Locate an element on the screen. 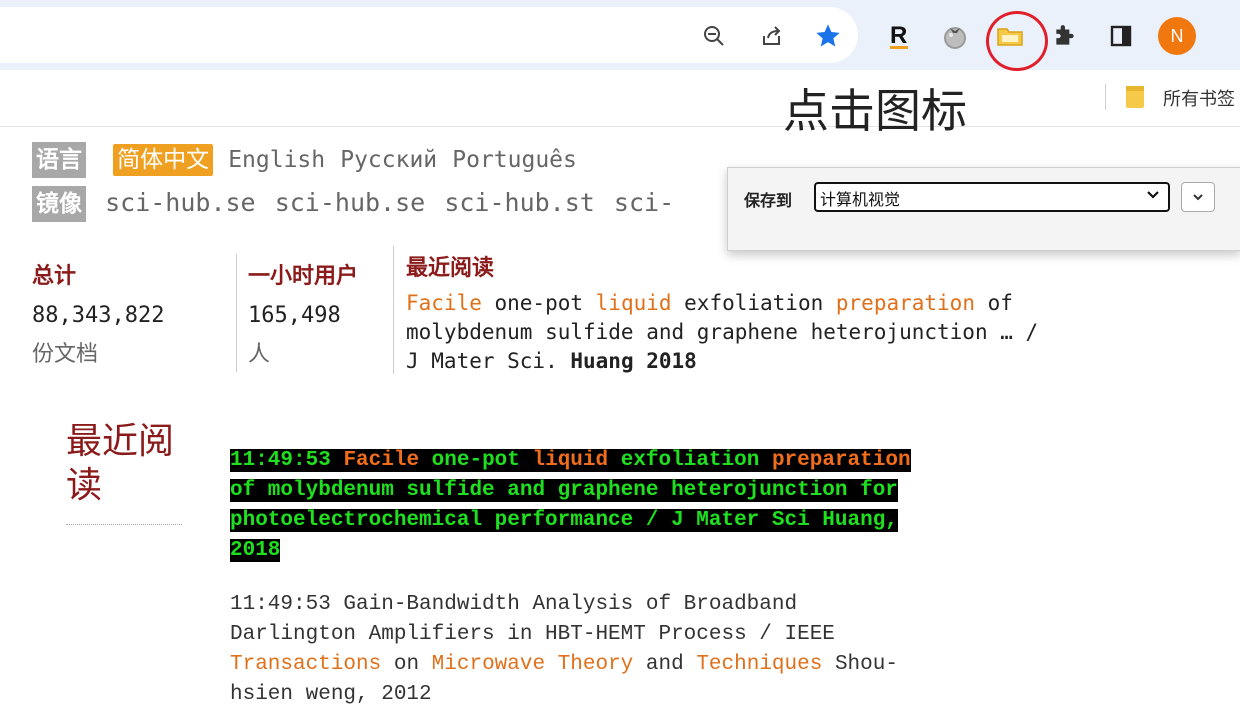 This screenshot has height=710, width=1240. r-extension-icon: R is located at coordinates (899, 36).